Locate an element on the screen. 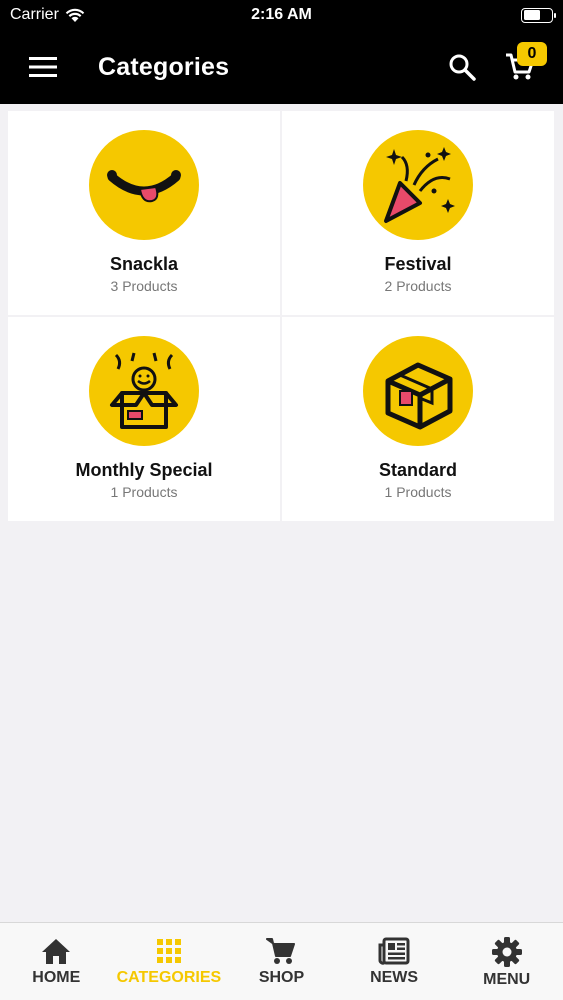 The height and width of the screenshot is (1000, 563). search-icon is located at coordinates (462, 67).